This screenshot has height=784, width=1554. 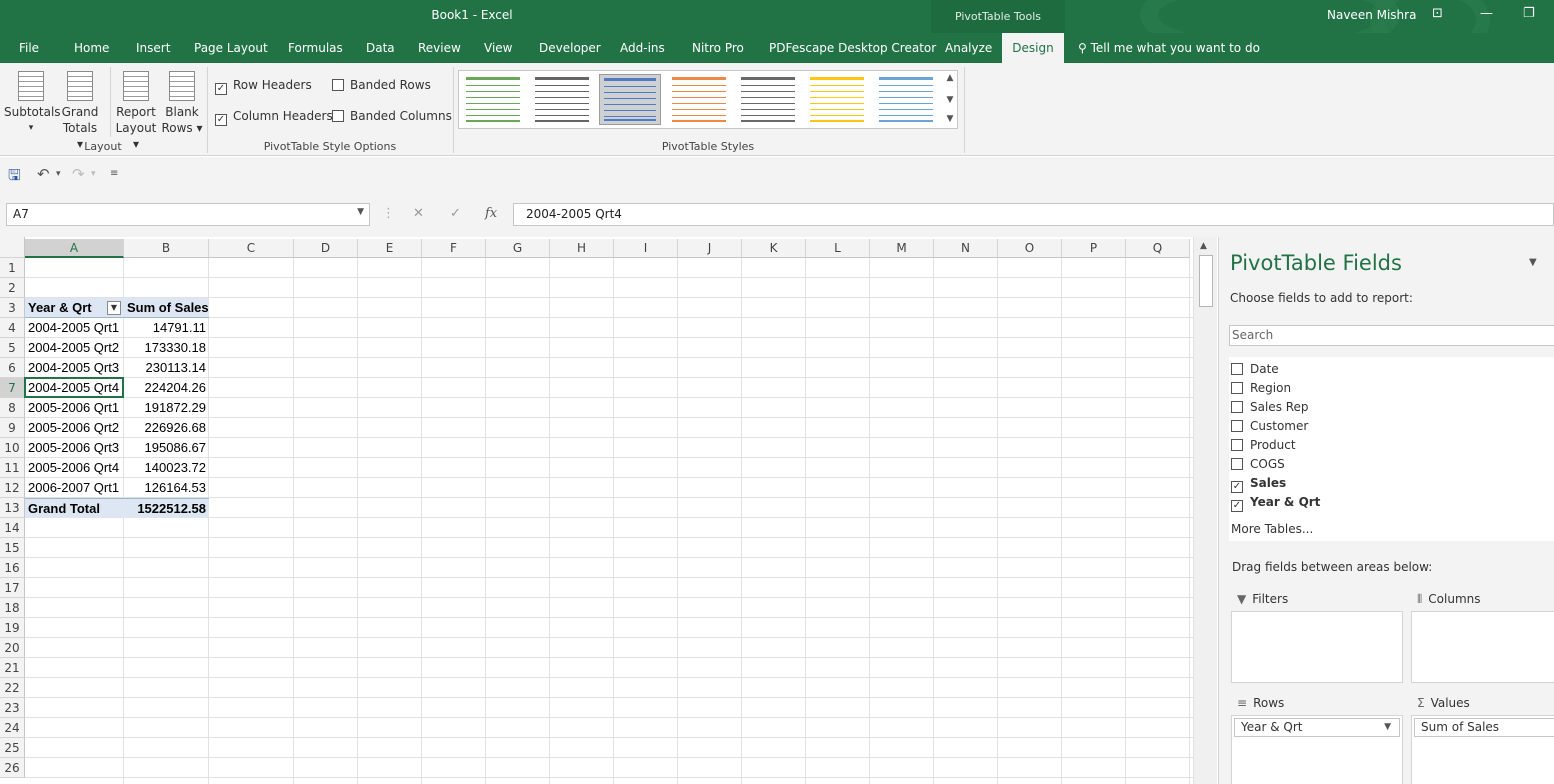 I want to click on row-header: 14, so click(x=12, y=528).